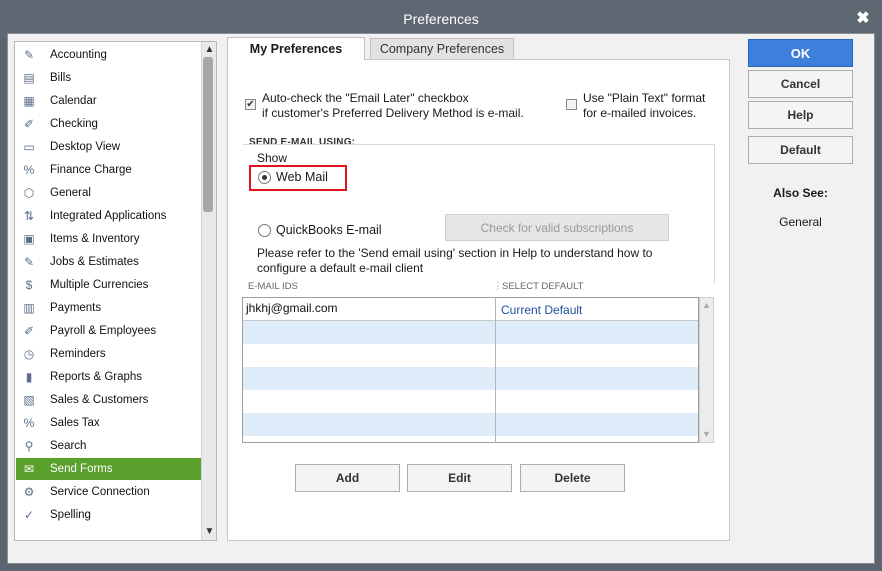  I want to click on integrated-applications-icon: ⇅, so click(29, 216).